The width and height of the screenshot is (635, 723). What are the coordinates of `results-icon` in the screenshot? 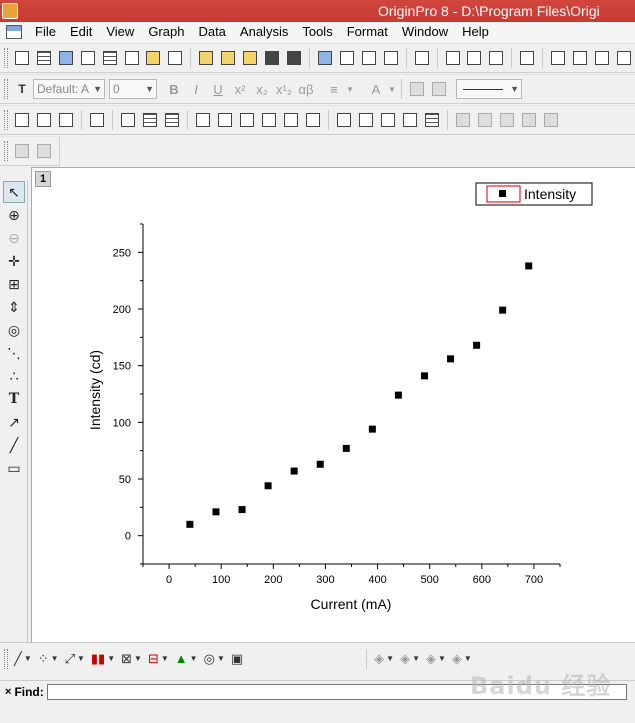 It's located at (558, 58).